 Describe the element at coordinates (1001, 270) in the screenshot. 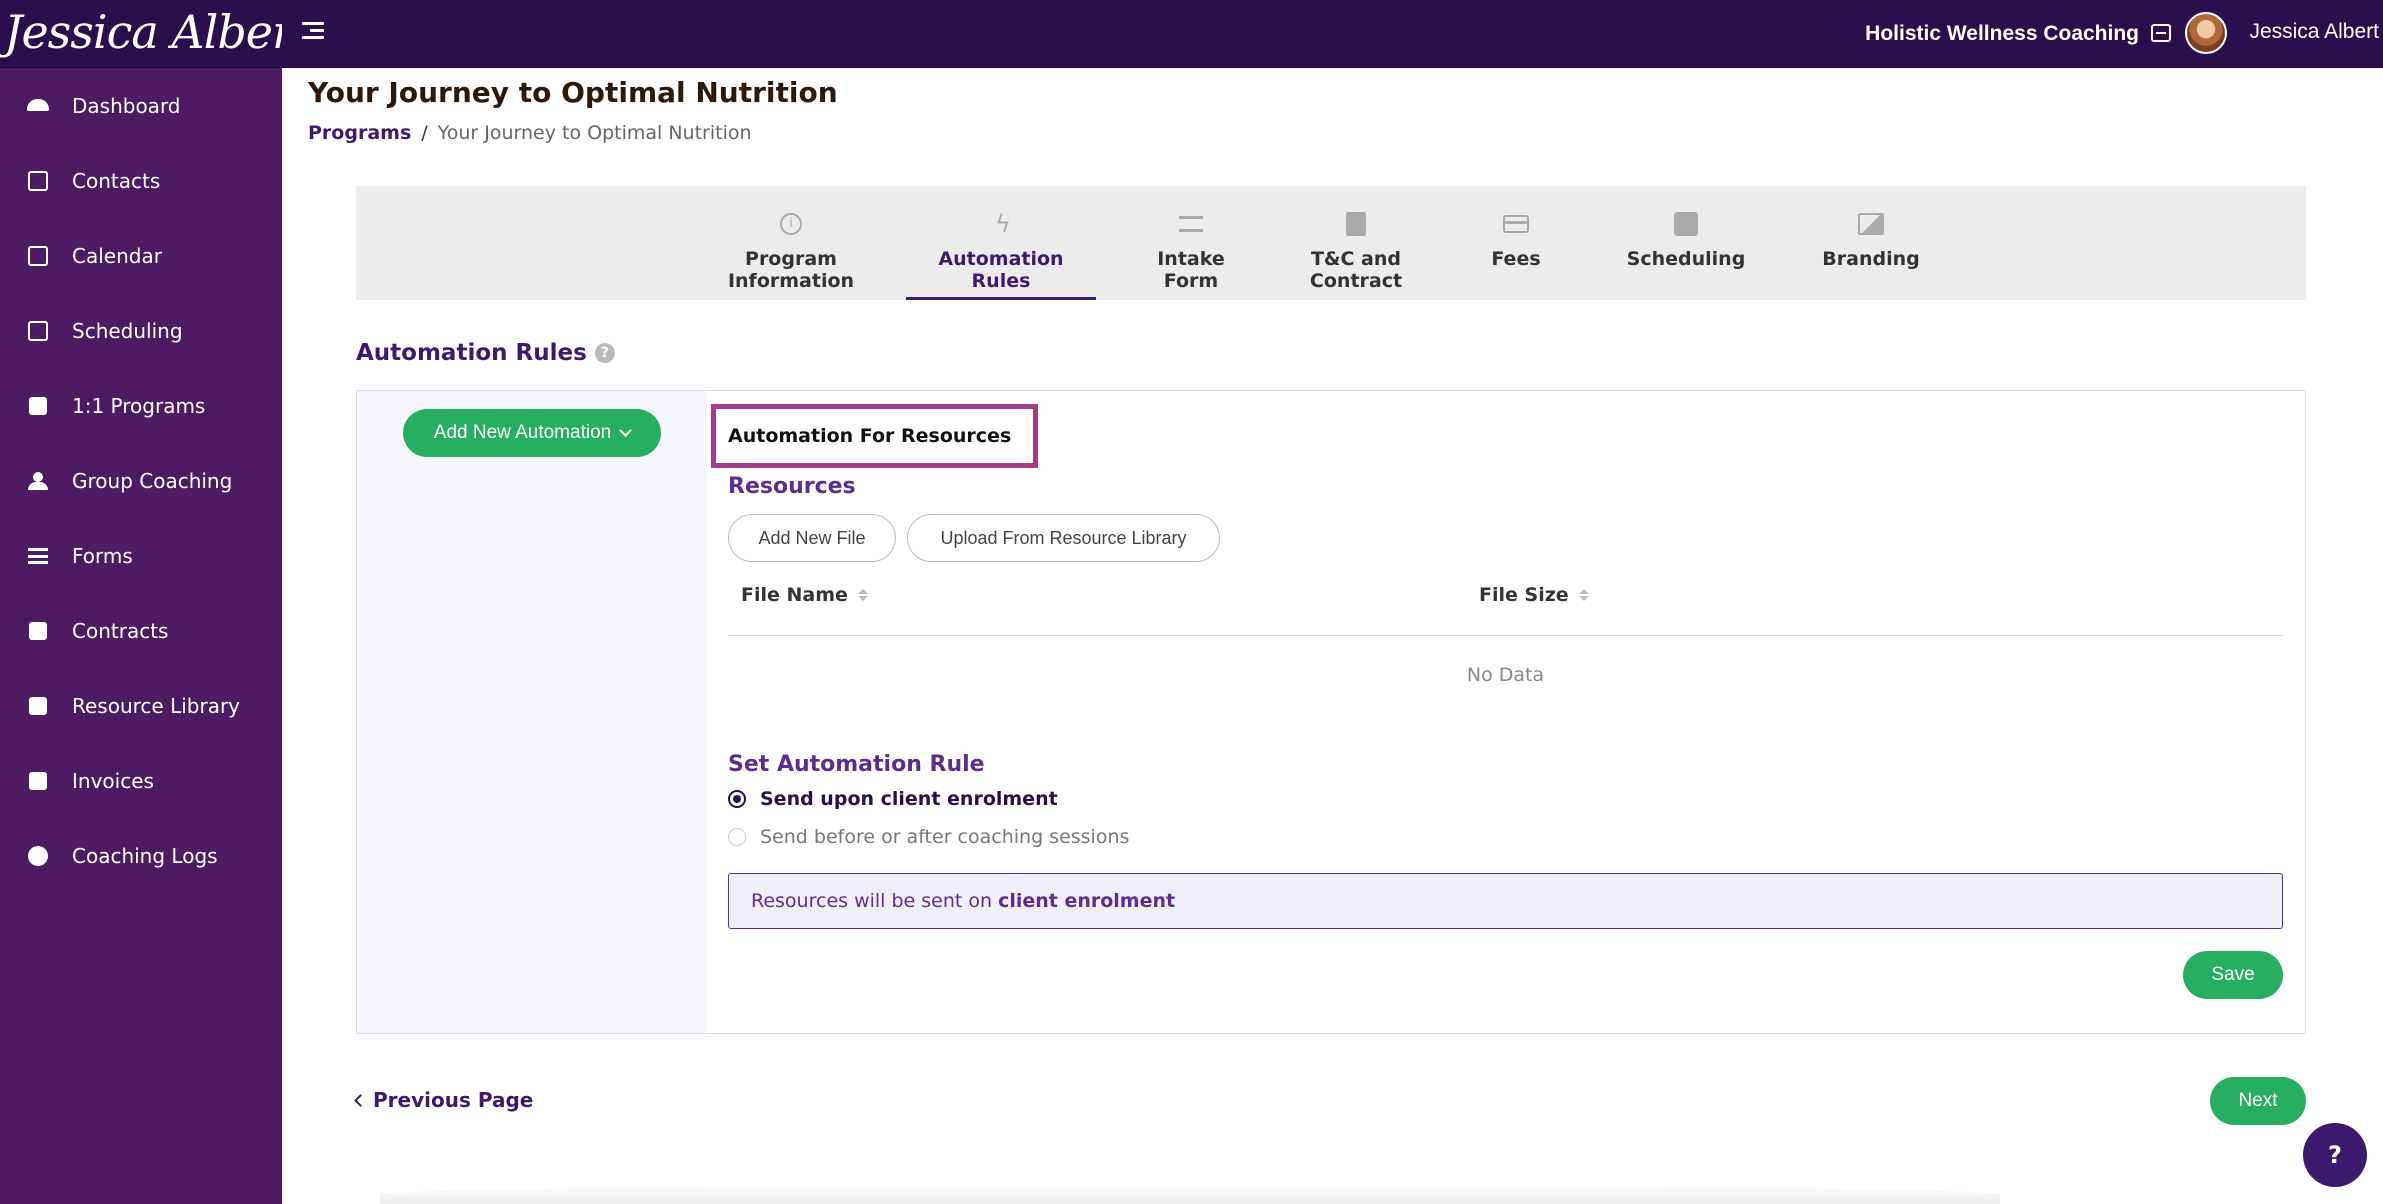

I see `tab-label: Automation Rules` at that location.